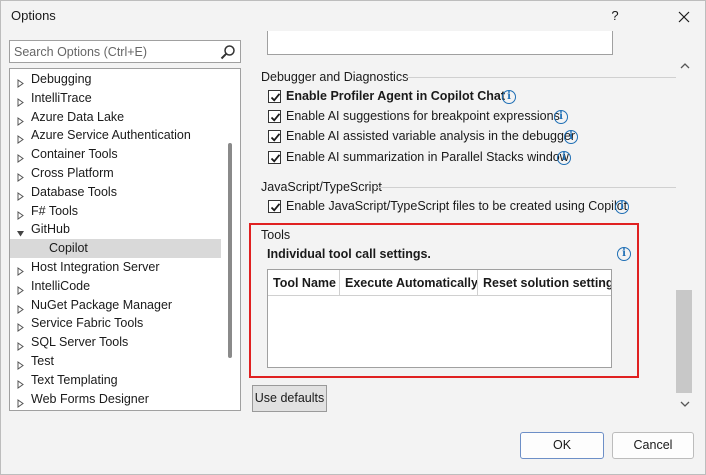 This screenshot has width=706, height=475. I want to click on help-button: ?, so click(615, 16).